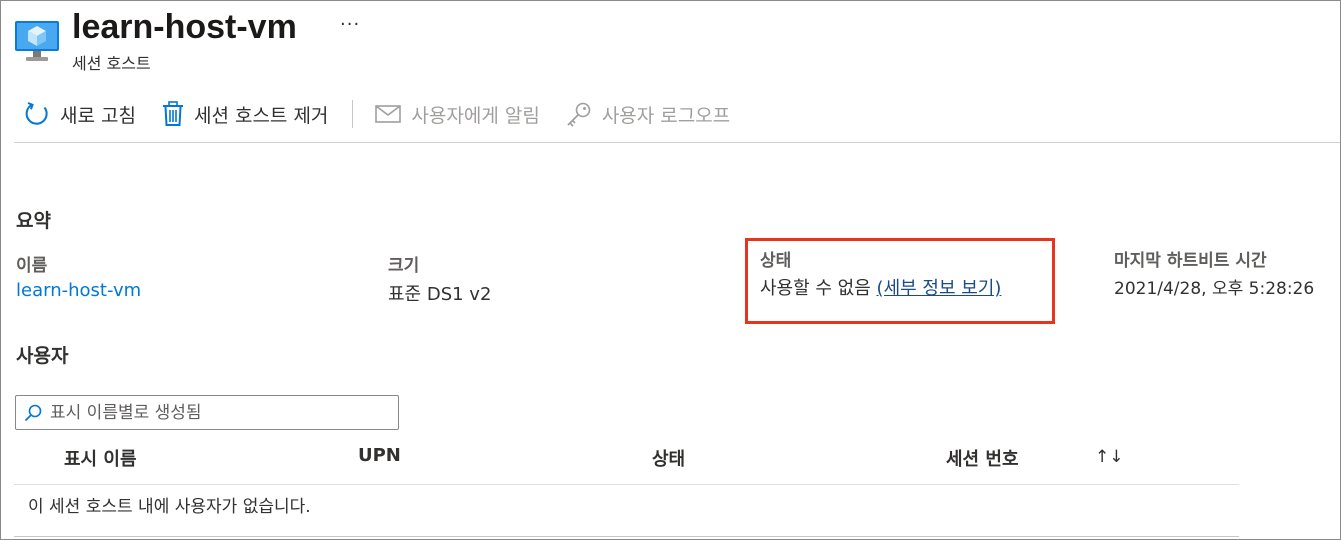  I want to click on remove-session-host-label: 세션 호스트 제거, so click(261, 115).